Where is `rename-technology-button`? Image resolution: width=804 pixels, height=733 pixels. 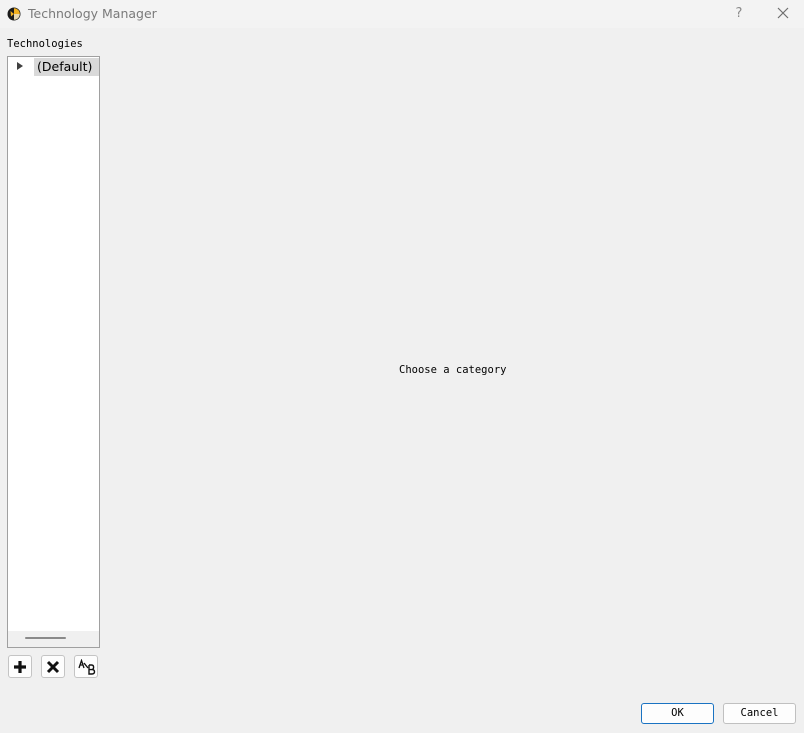 rename-technology-button is located at coordinates (86, 666).